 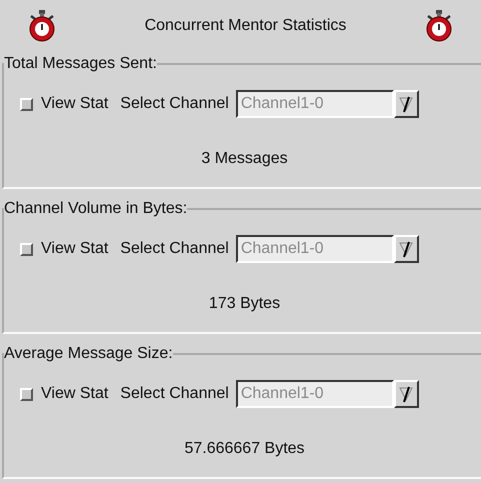 I want to click on statistic-value: 3 Messages, so click(x=244, y=159).